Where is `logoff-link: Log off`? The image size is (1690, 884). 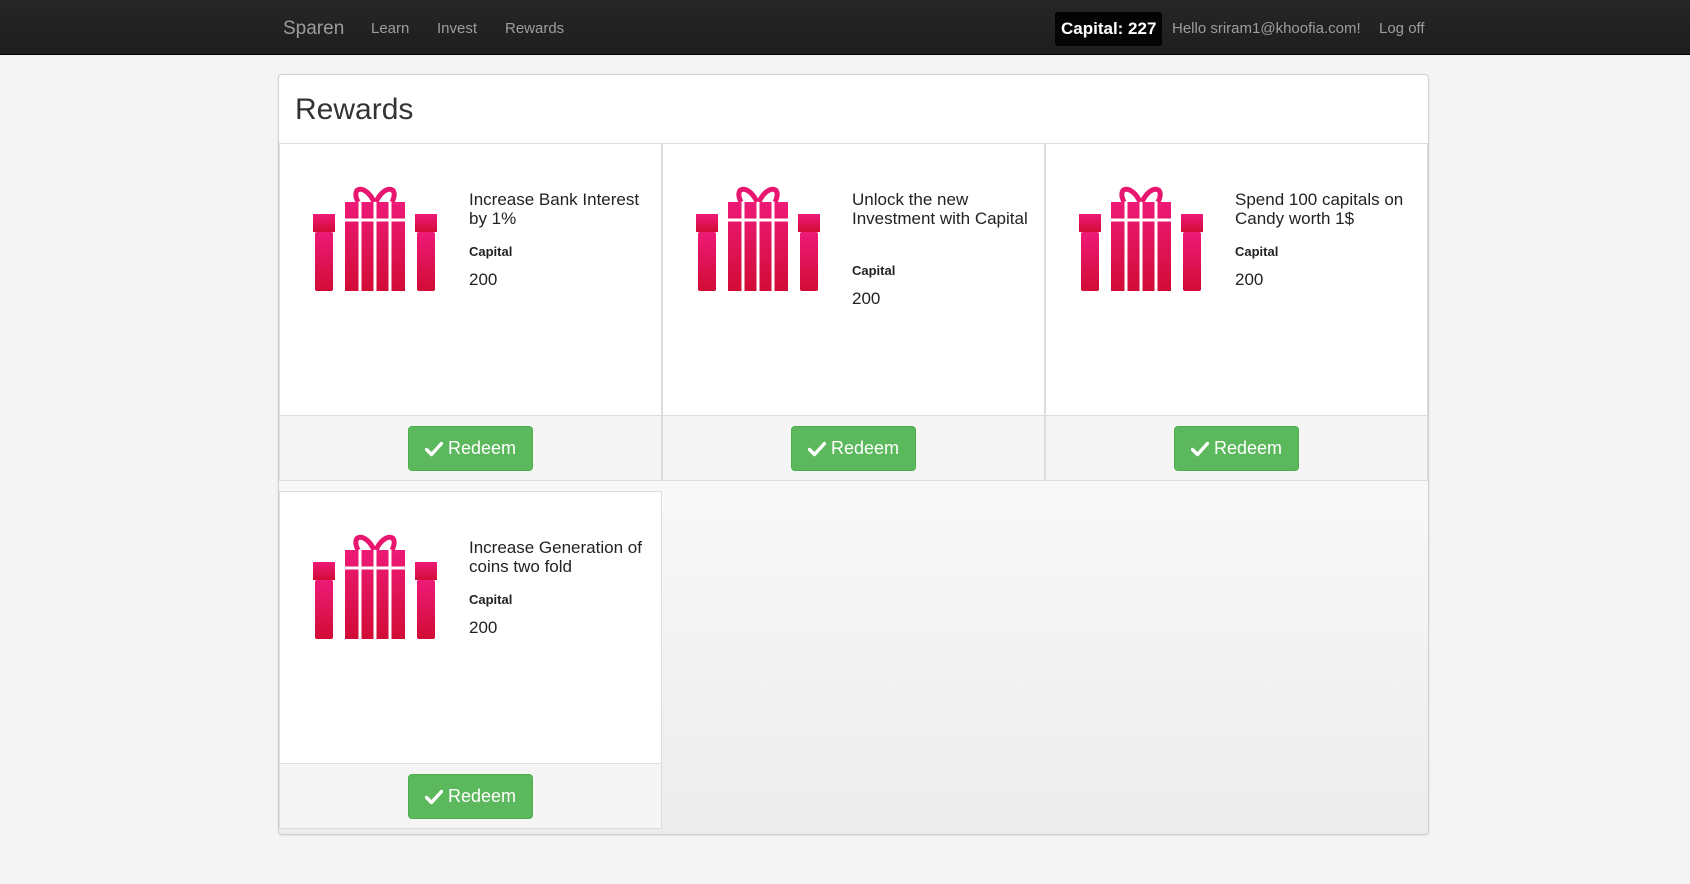 logoff-link: Log off is located at coordinates (1402, 27).